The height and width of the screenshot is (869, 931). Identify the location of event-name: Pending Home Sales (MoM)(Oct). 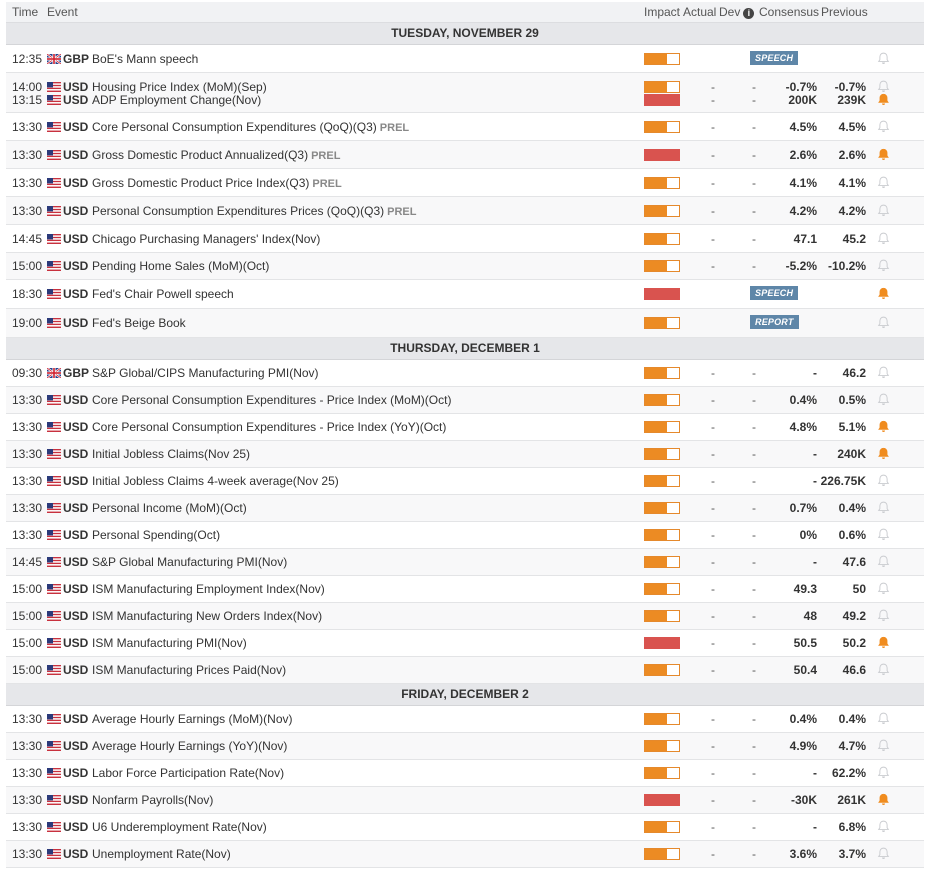
(180, 266).